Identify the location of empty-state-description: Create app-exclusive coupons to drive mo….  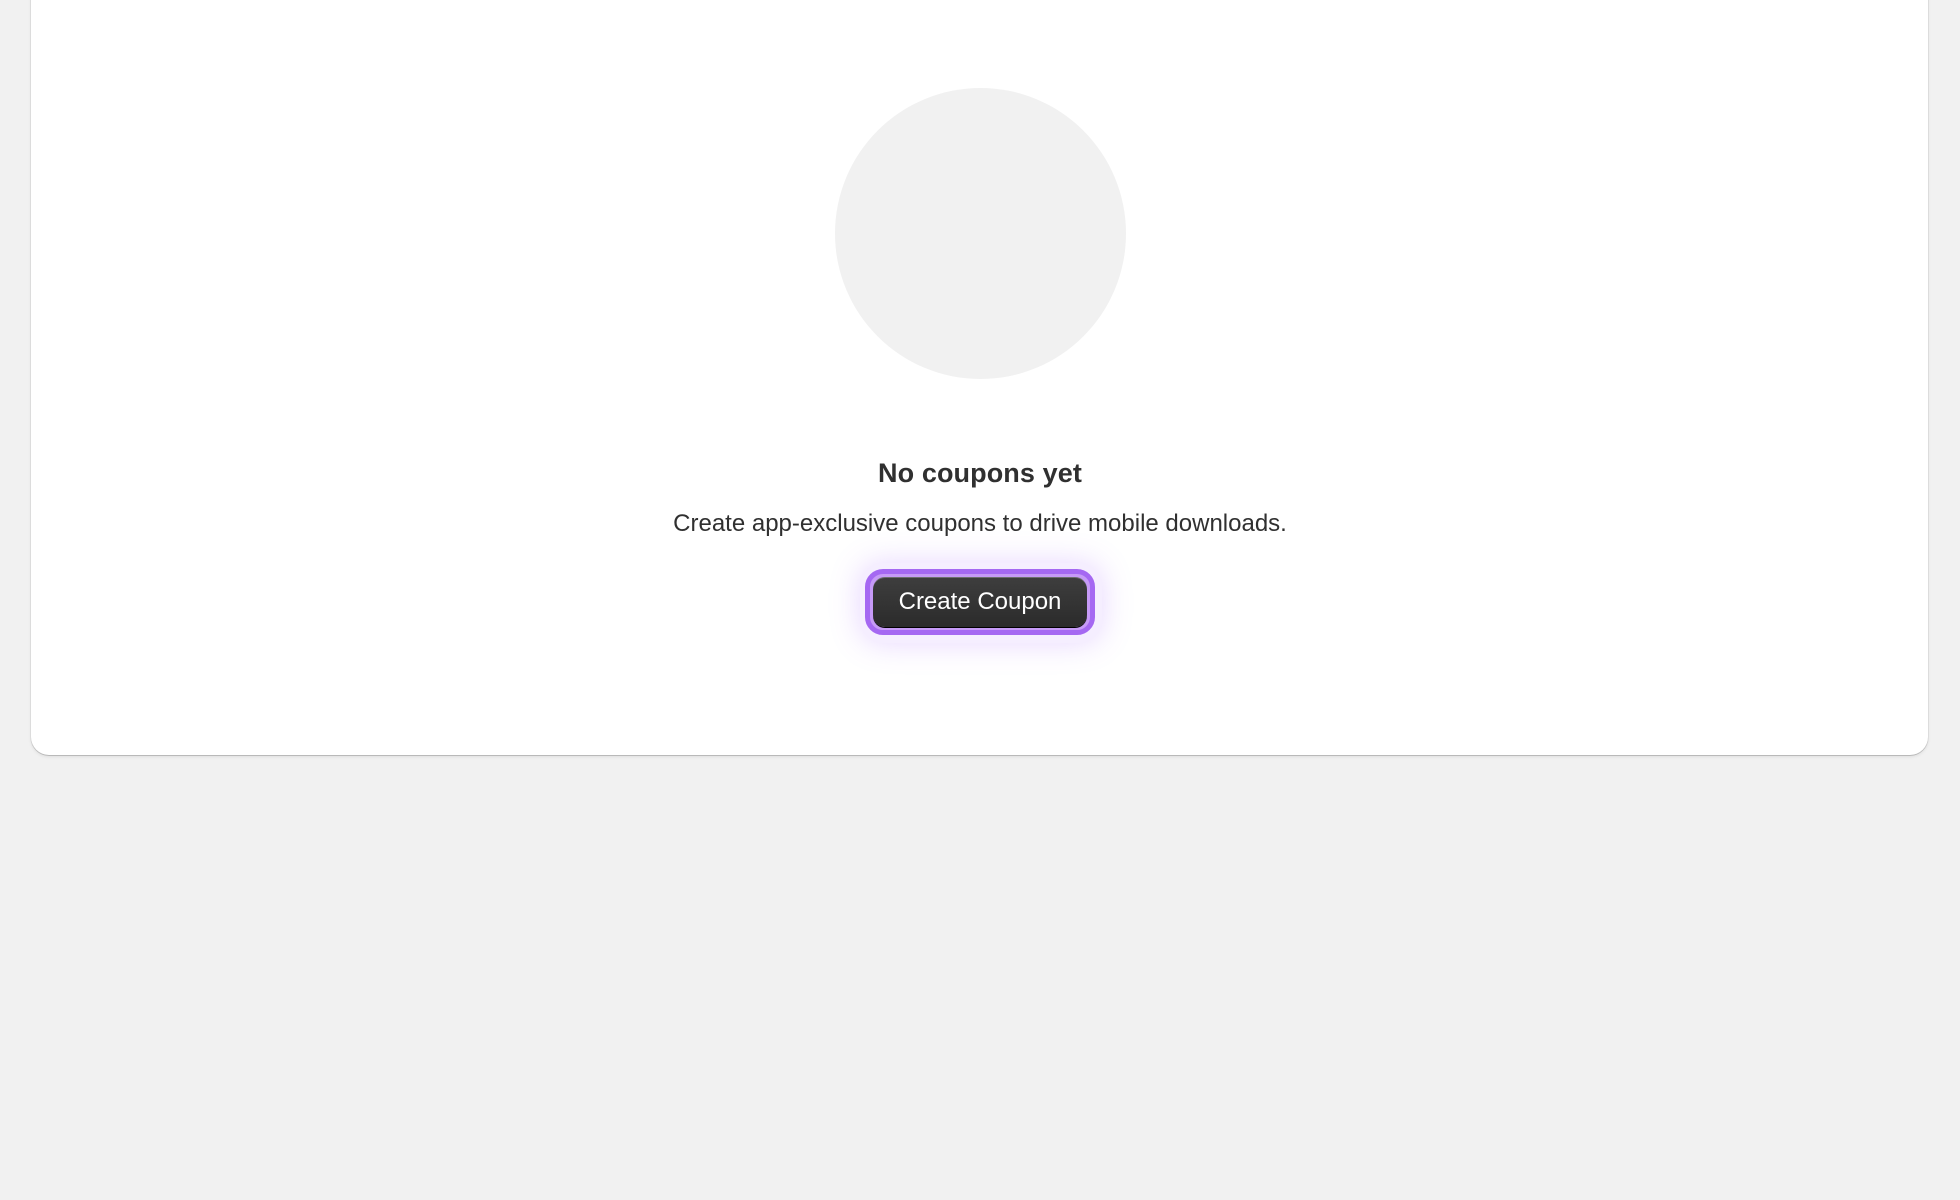
(980, 523).